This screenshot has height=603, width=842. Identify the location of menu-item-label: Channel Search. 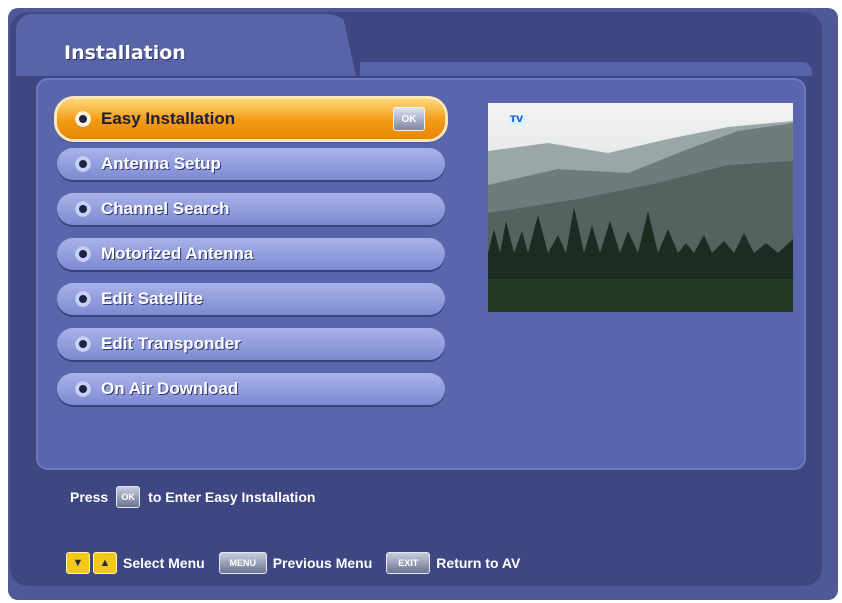
(165, 208).